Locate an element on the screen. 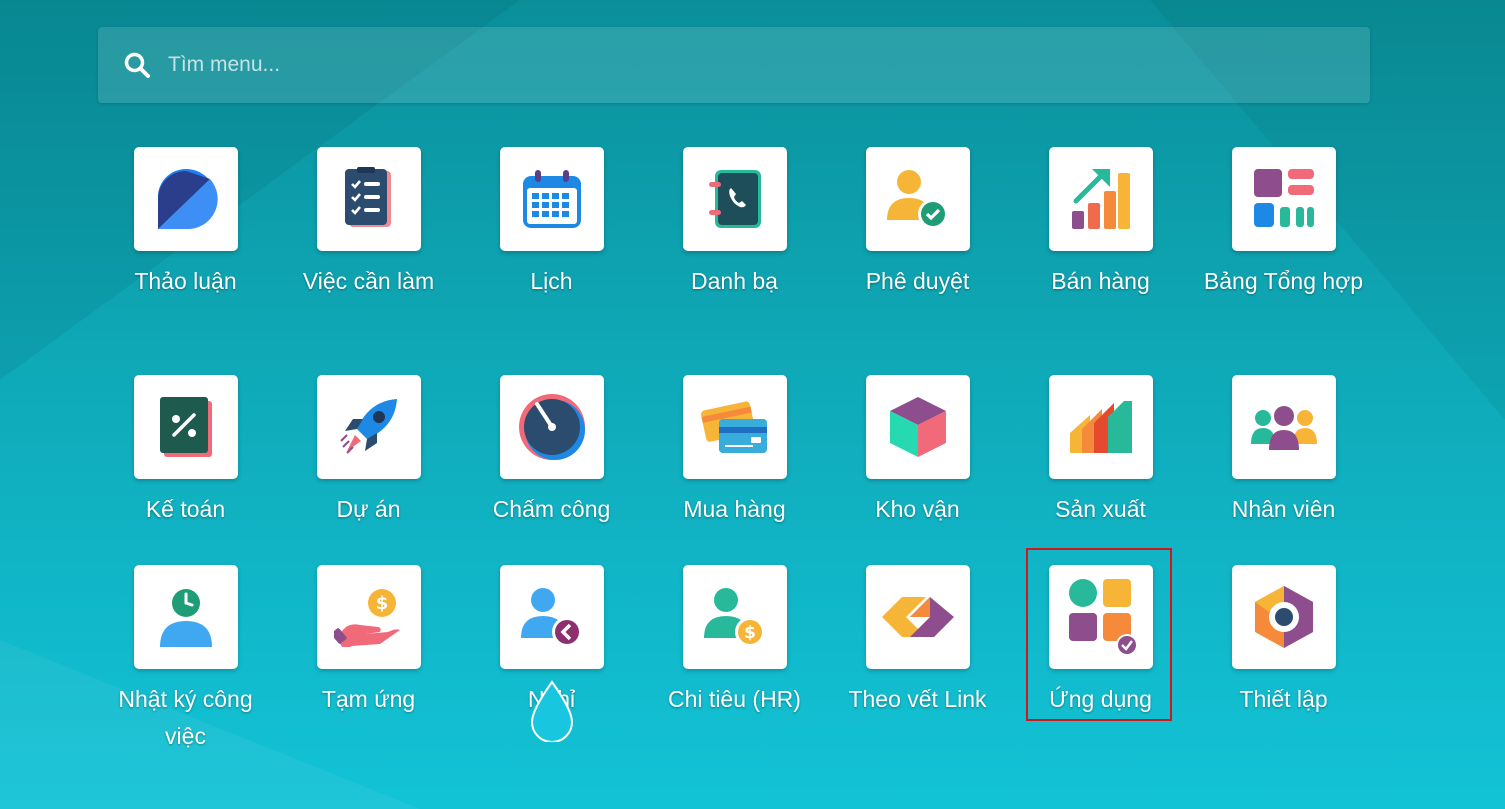  app-label: Phê duyệt is located at coordinates (917, 281).